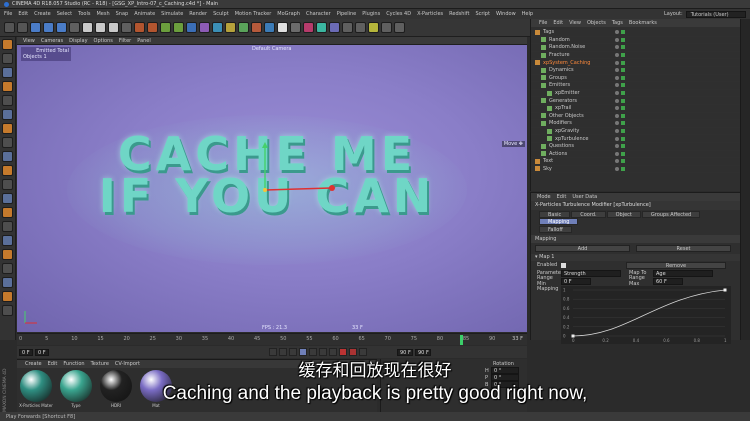 The height and width of the screenshot is (421, 750). I want to click on om-menu-view: View, so click(575, 23).